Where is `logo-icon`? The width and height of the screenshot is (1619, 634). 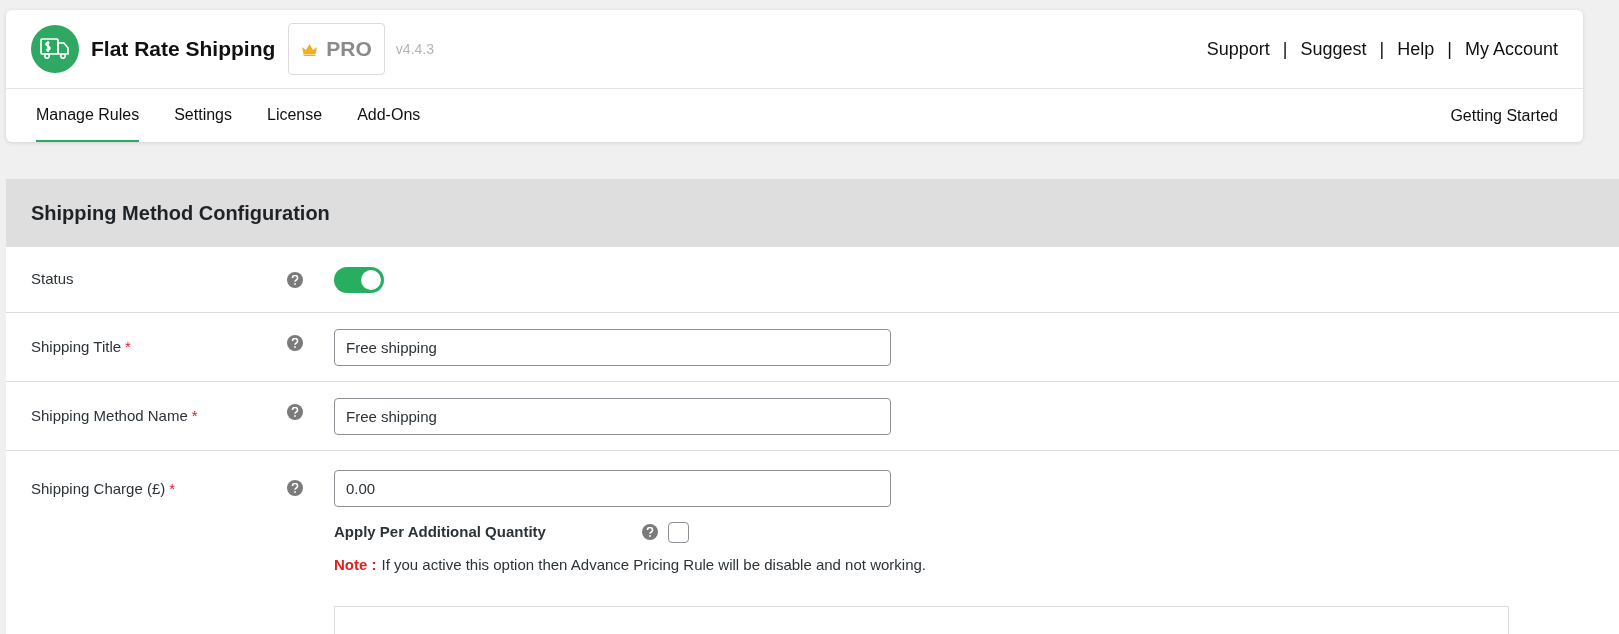
logo-icon is located at coordinates (55, 49).